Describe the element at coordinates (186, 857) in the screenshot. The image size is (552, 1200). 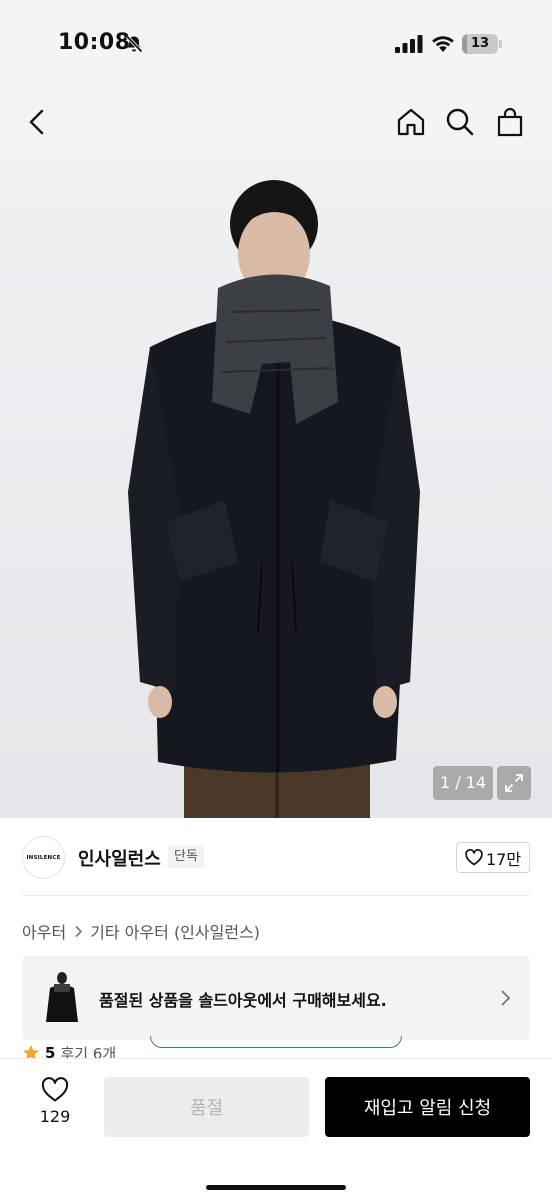
I see `exclusive-badge: 단독` at that location.